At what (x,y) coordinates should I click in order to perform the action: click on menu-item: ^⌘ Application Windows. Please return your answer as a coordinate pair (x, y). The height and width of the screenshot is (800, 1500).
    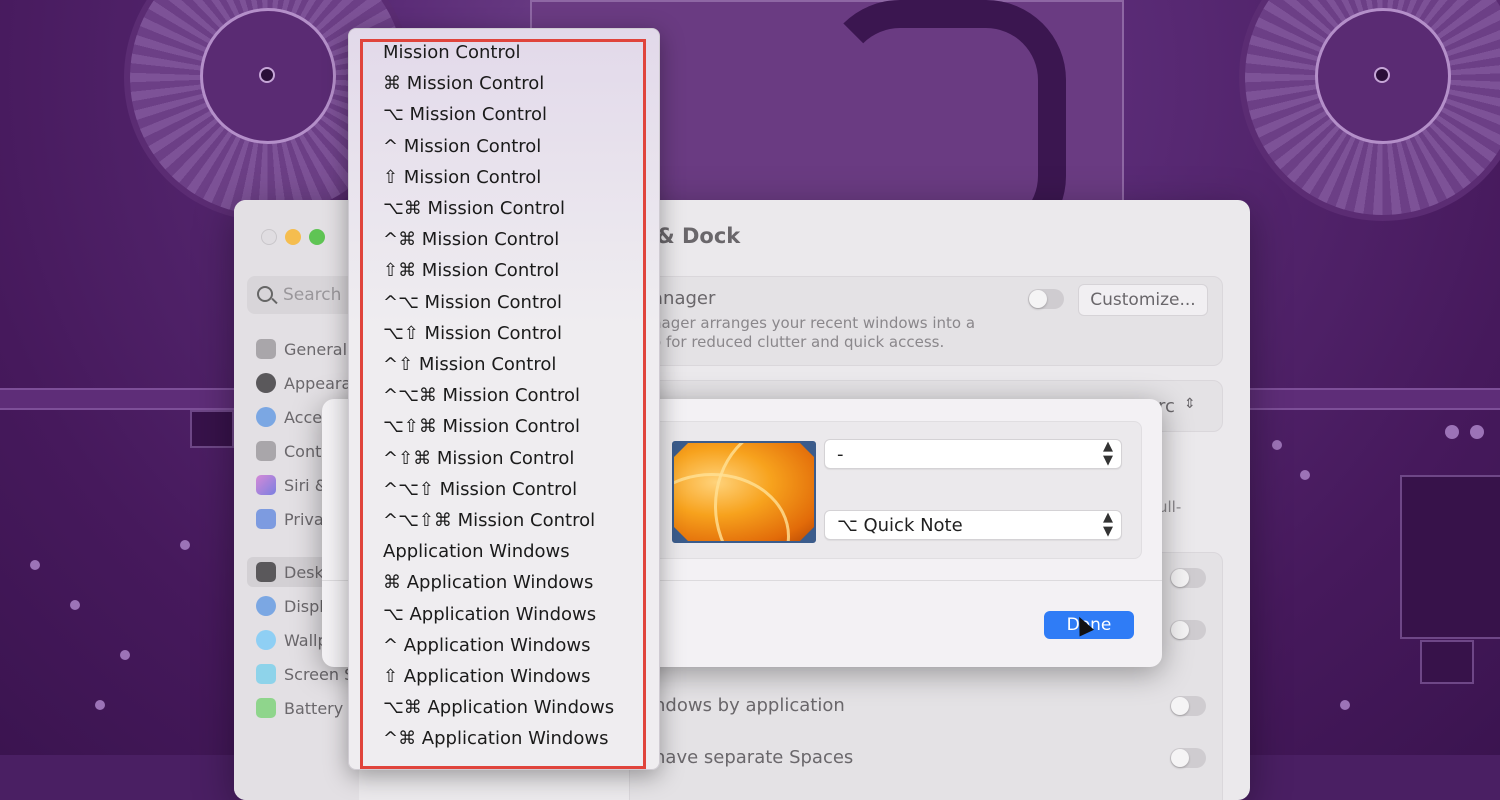
    Looking at the image, I should click on (495, 739).